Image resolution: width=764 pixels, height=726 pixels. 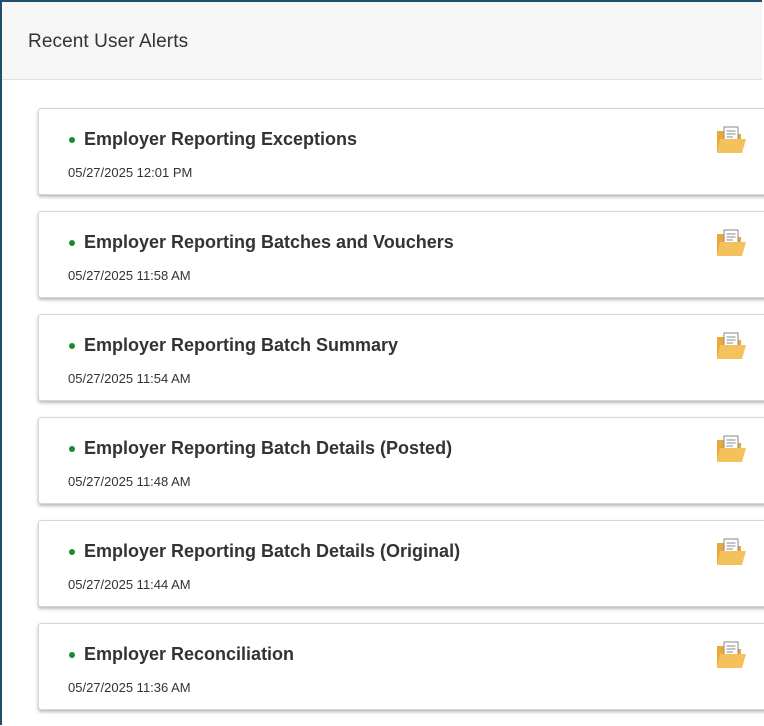 I want to click on panel-title: Recent User Alerts, so click(x=108, y=41).